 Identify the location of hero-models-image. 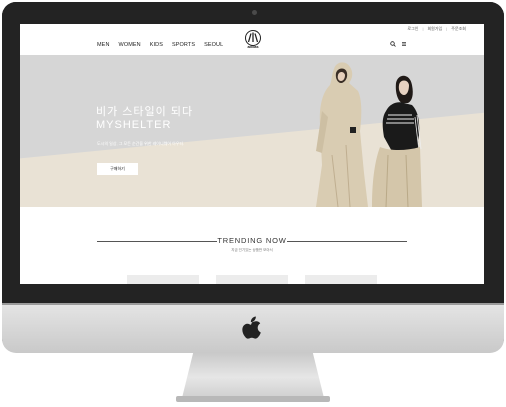
(369, 134).